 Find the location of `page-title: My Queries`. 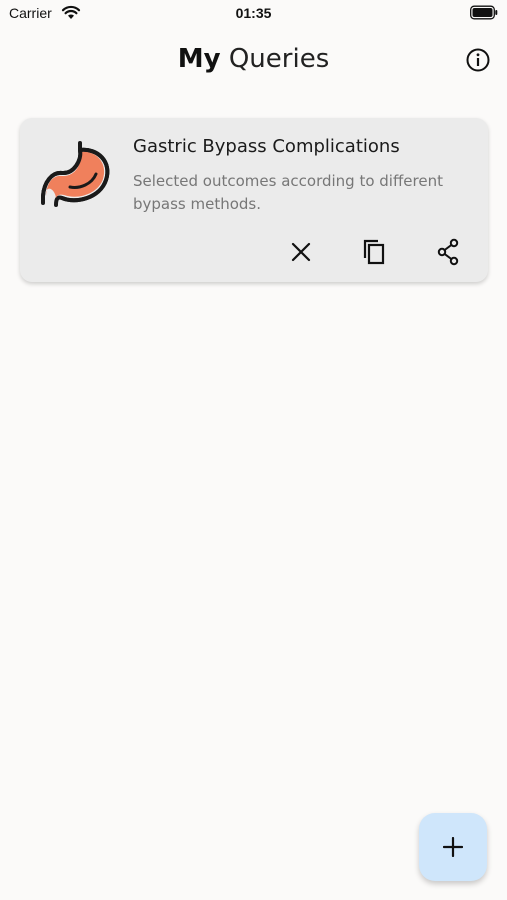

page-title: My Queries is located at coordinates (253, 59).